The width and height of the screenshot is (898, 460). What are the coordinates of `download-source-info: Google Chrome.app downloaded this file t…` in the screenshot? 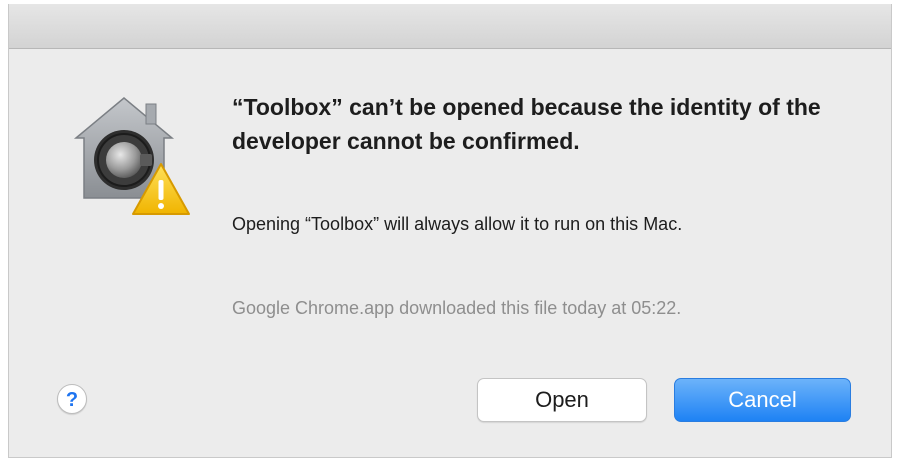 It's located at (457, 308).